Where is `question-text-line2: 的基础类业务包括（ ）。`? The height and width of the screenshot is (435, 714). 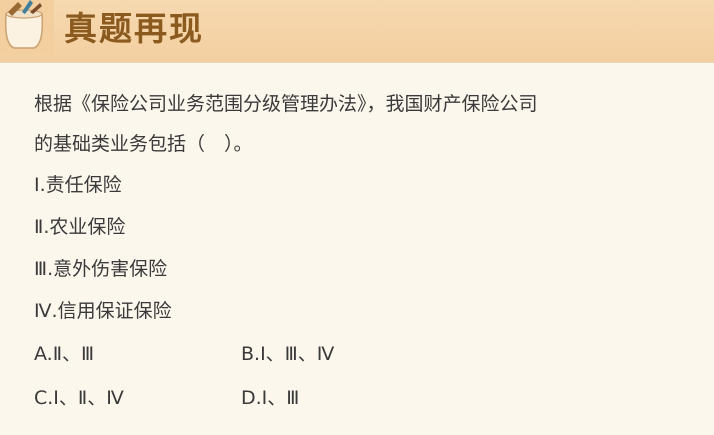 question-text-line2: 的基础类业务包括（ ）。 is located at coordinates (143, 144).